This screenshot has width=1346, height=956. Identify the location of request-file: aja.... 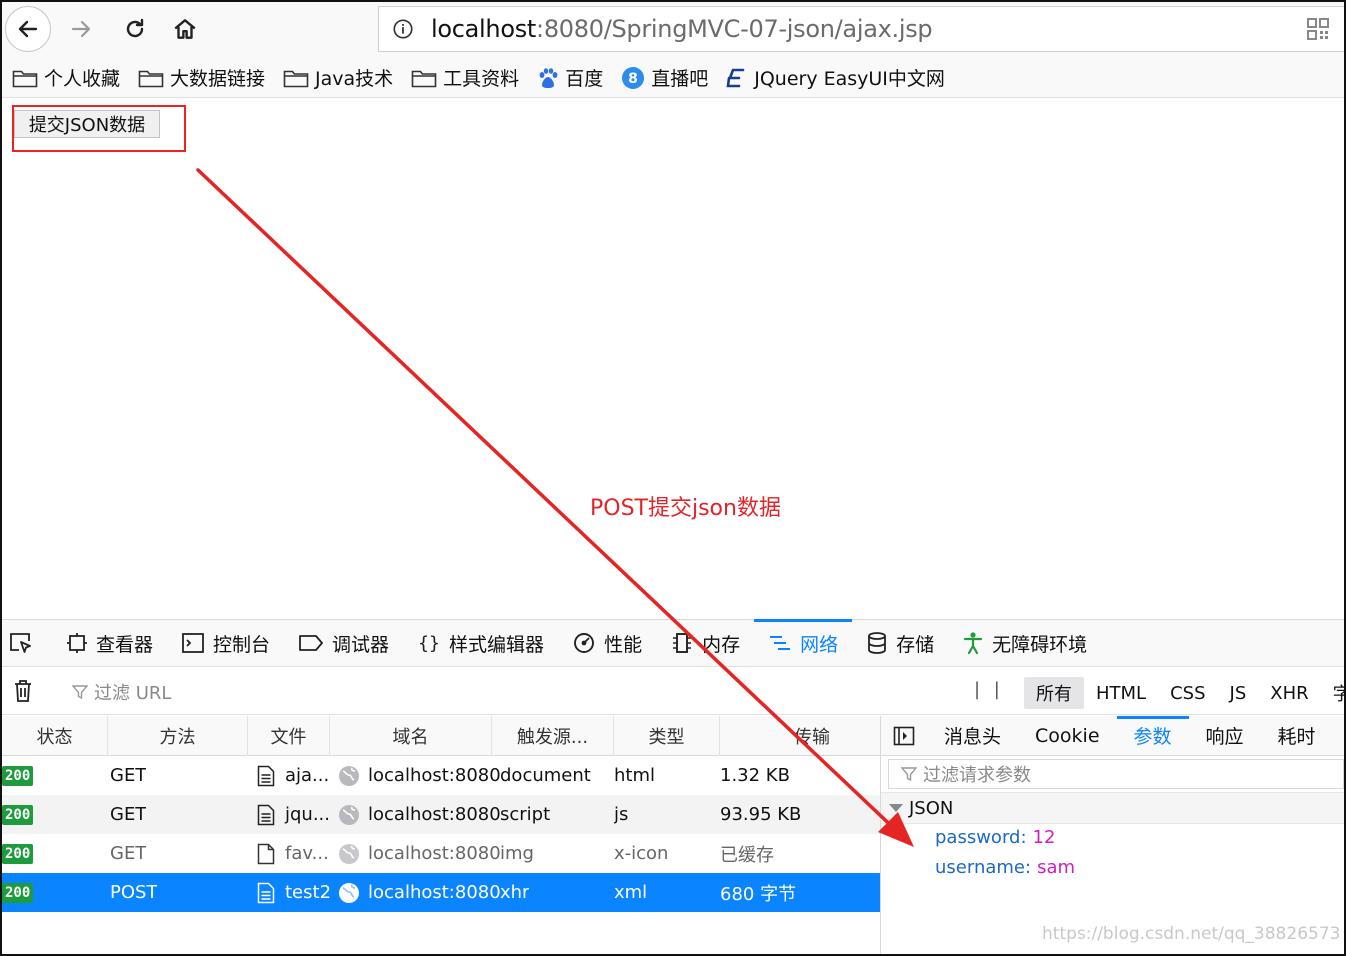
(307, 775).